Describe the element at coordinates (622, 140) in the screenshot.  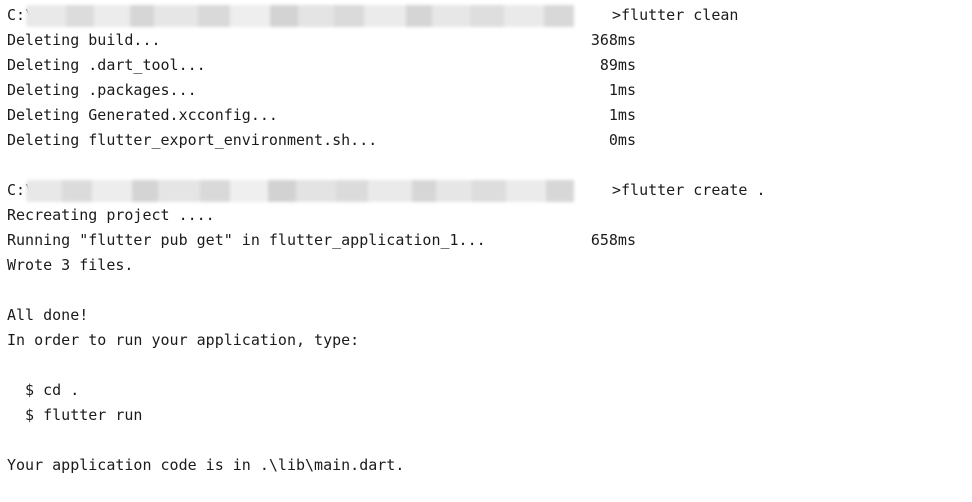
I see `deleting-time: 0ms` at that location.